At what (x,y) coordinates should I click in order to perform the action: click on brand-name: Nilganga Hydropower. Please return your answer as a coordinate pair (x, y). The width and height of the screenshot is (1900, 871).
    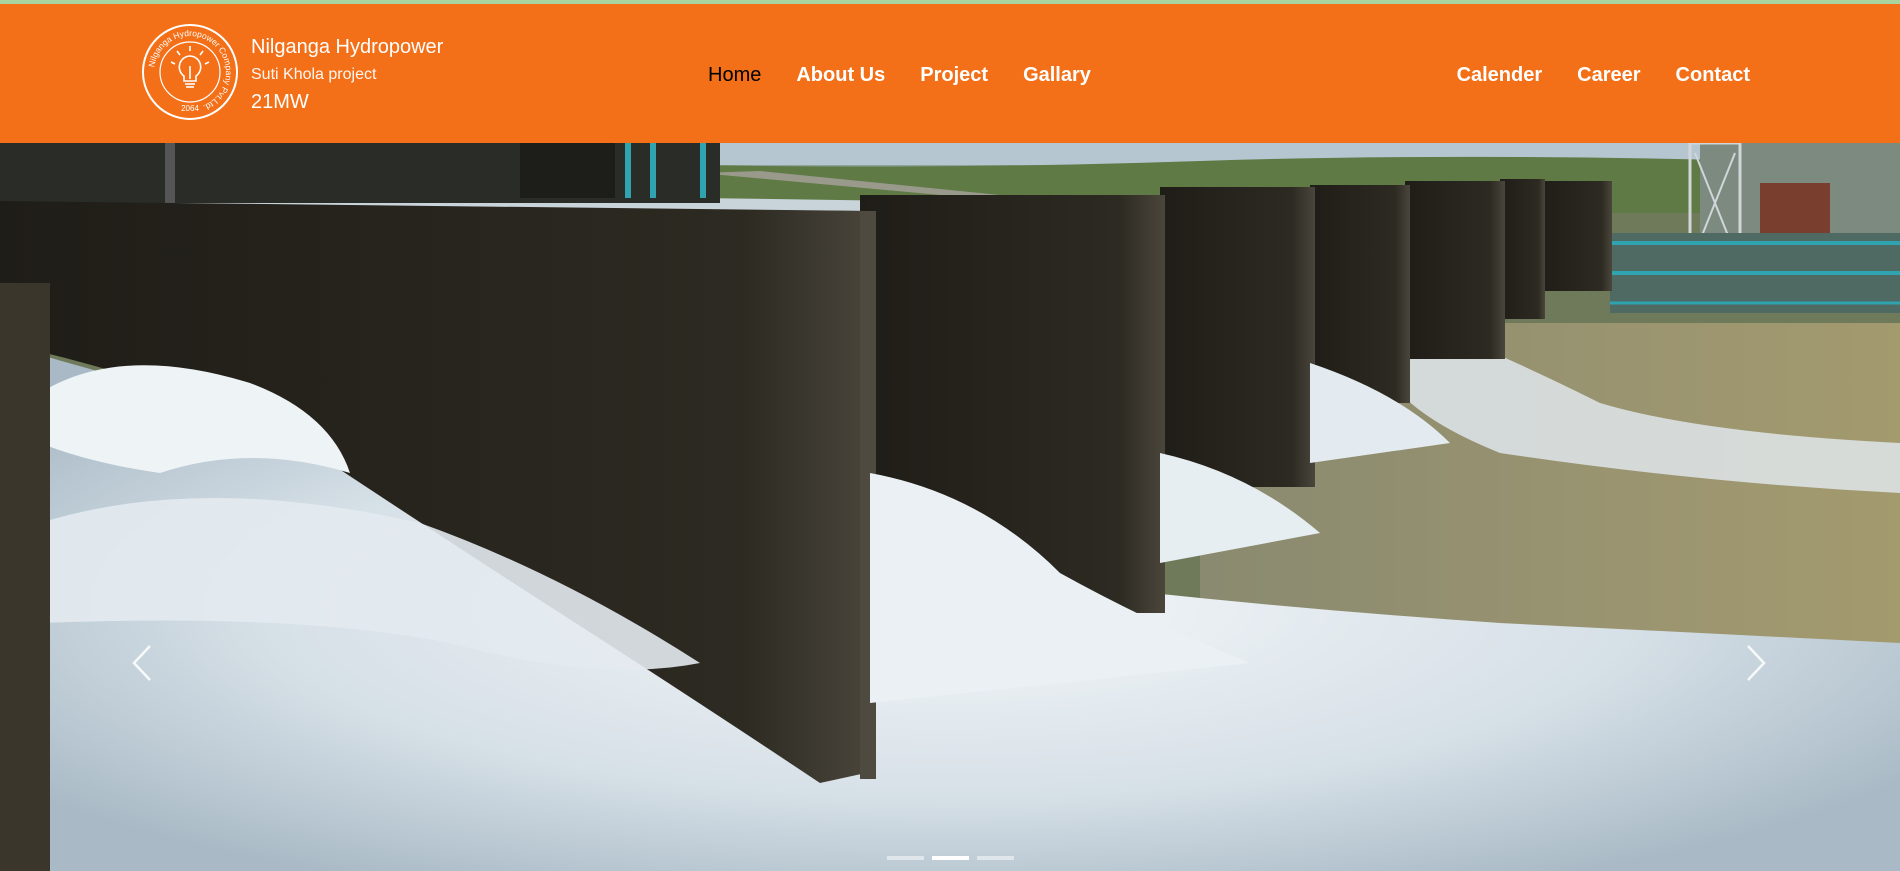
    Looking at the image, I should click on (347, 47).